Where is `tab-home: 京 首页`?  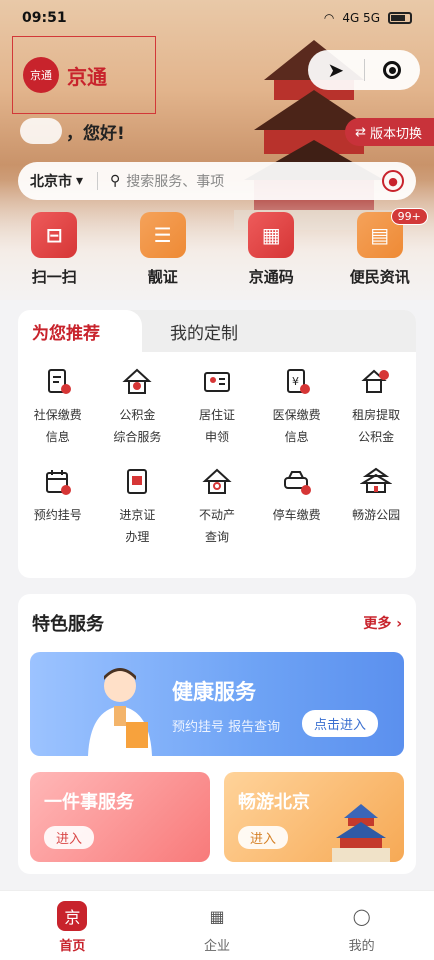
tab-home: 京 首页 is located at coordinates (72, 925).